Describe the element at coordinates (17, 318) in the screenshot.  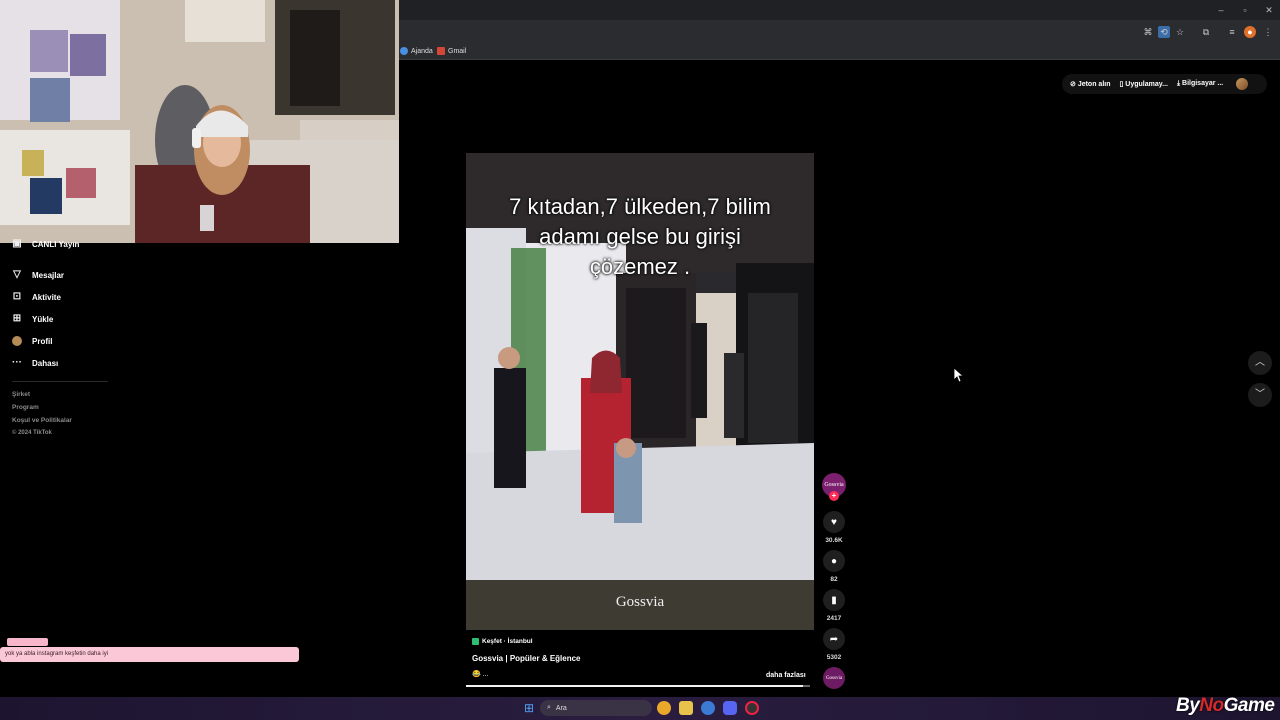
I see `plus-square-icon: ⊞` at that location.